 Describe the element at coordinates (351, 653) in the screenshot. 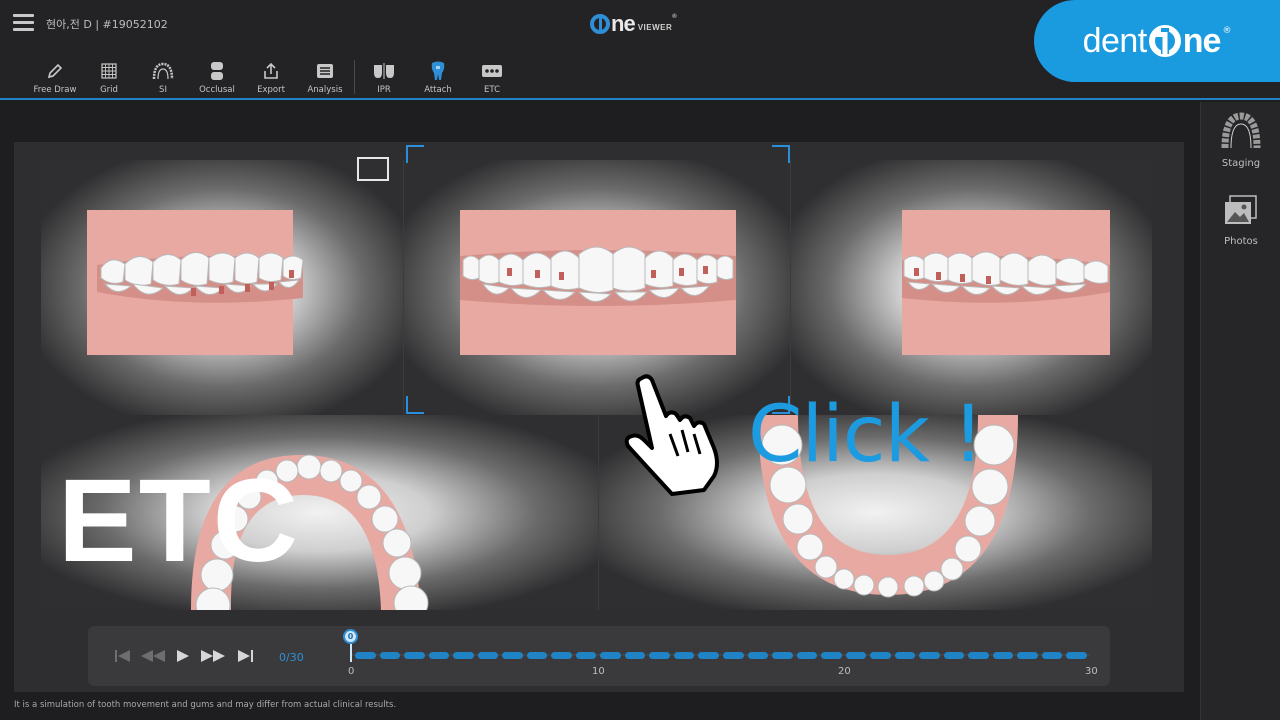

I see `timeline-knob-stem` at that location.